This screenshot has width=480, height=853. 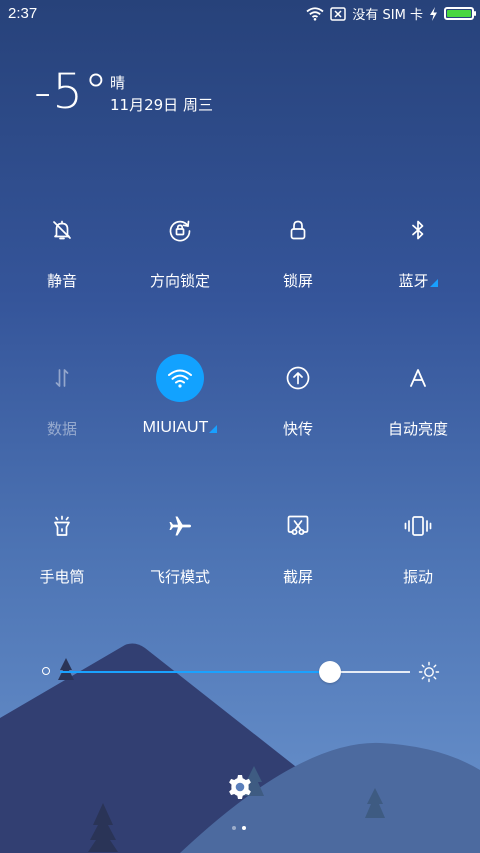 I want to click on tile-flashlight: 手电筒, so click(x=62, y=557).